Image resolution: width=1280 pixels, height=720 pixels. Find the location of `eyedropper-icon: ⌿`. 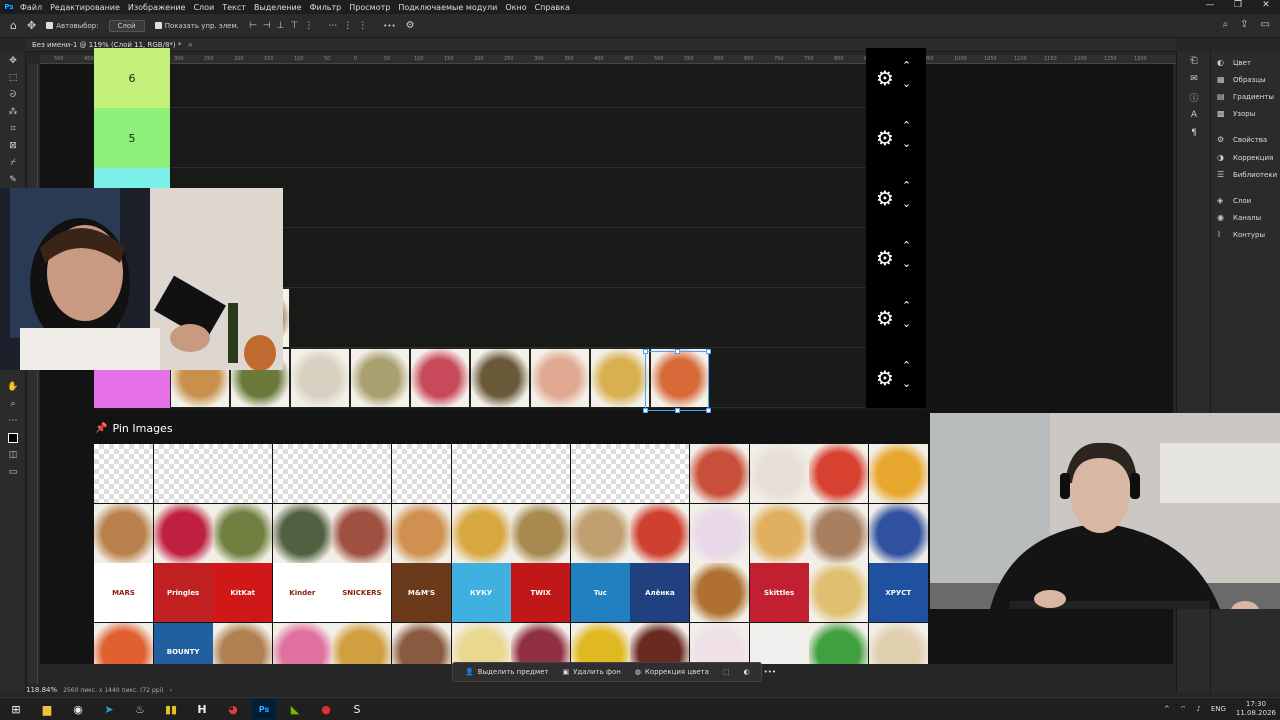

eyedropper-icon: ⌿ is located at coordinates (13, 162).